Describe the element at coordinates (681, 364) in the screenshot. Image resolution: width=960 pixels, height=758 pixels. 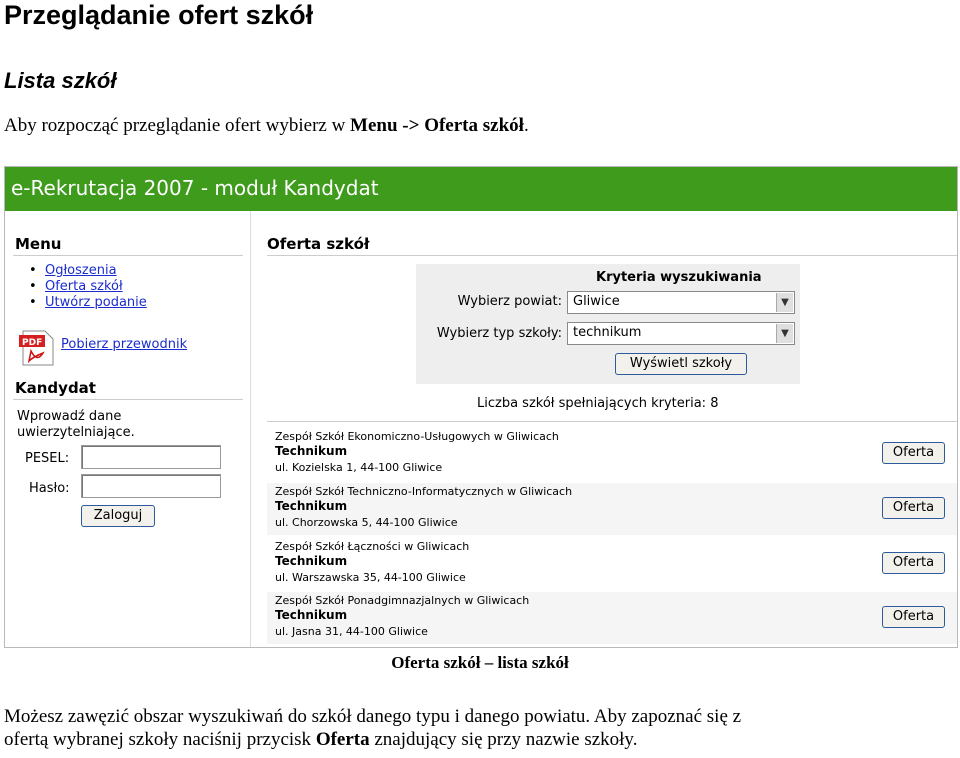
I see `show-schools-button: Wyświetl szkoły` at that location.